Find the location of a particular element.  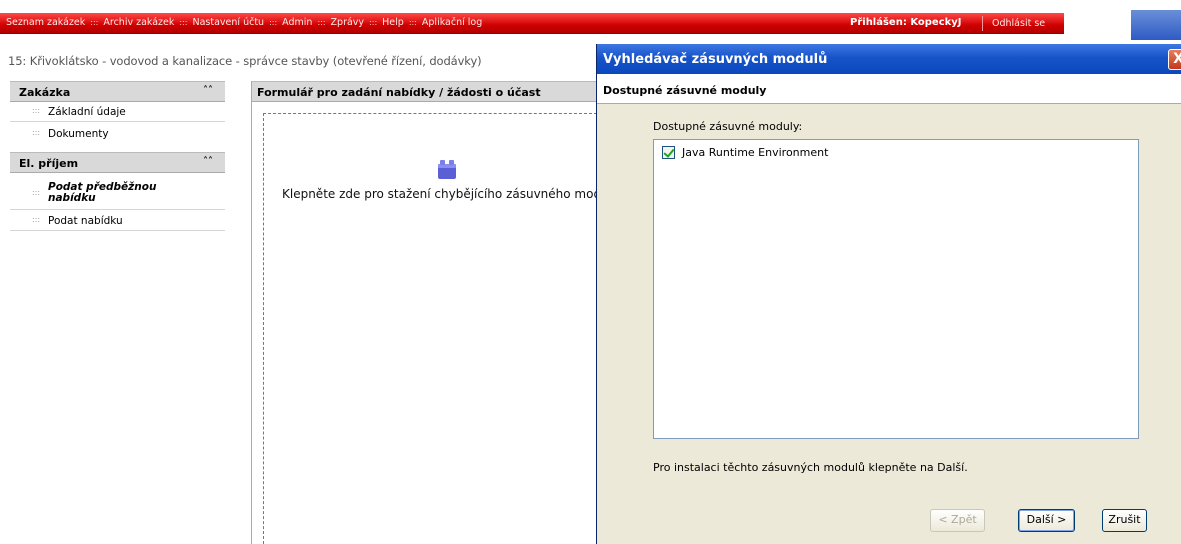

sidebar-item-podat-nabidku: ::: Podat nabídku is located at coordinates (117, 221).